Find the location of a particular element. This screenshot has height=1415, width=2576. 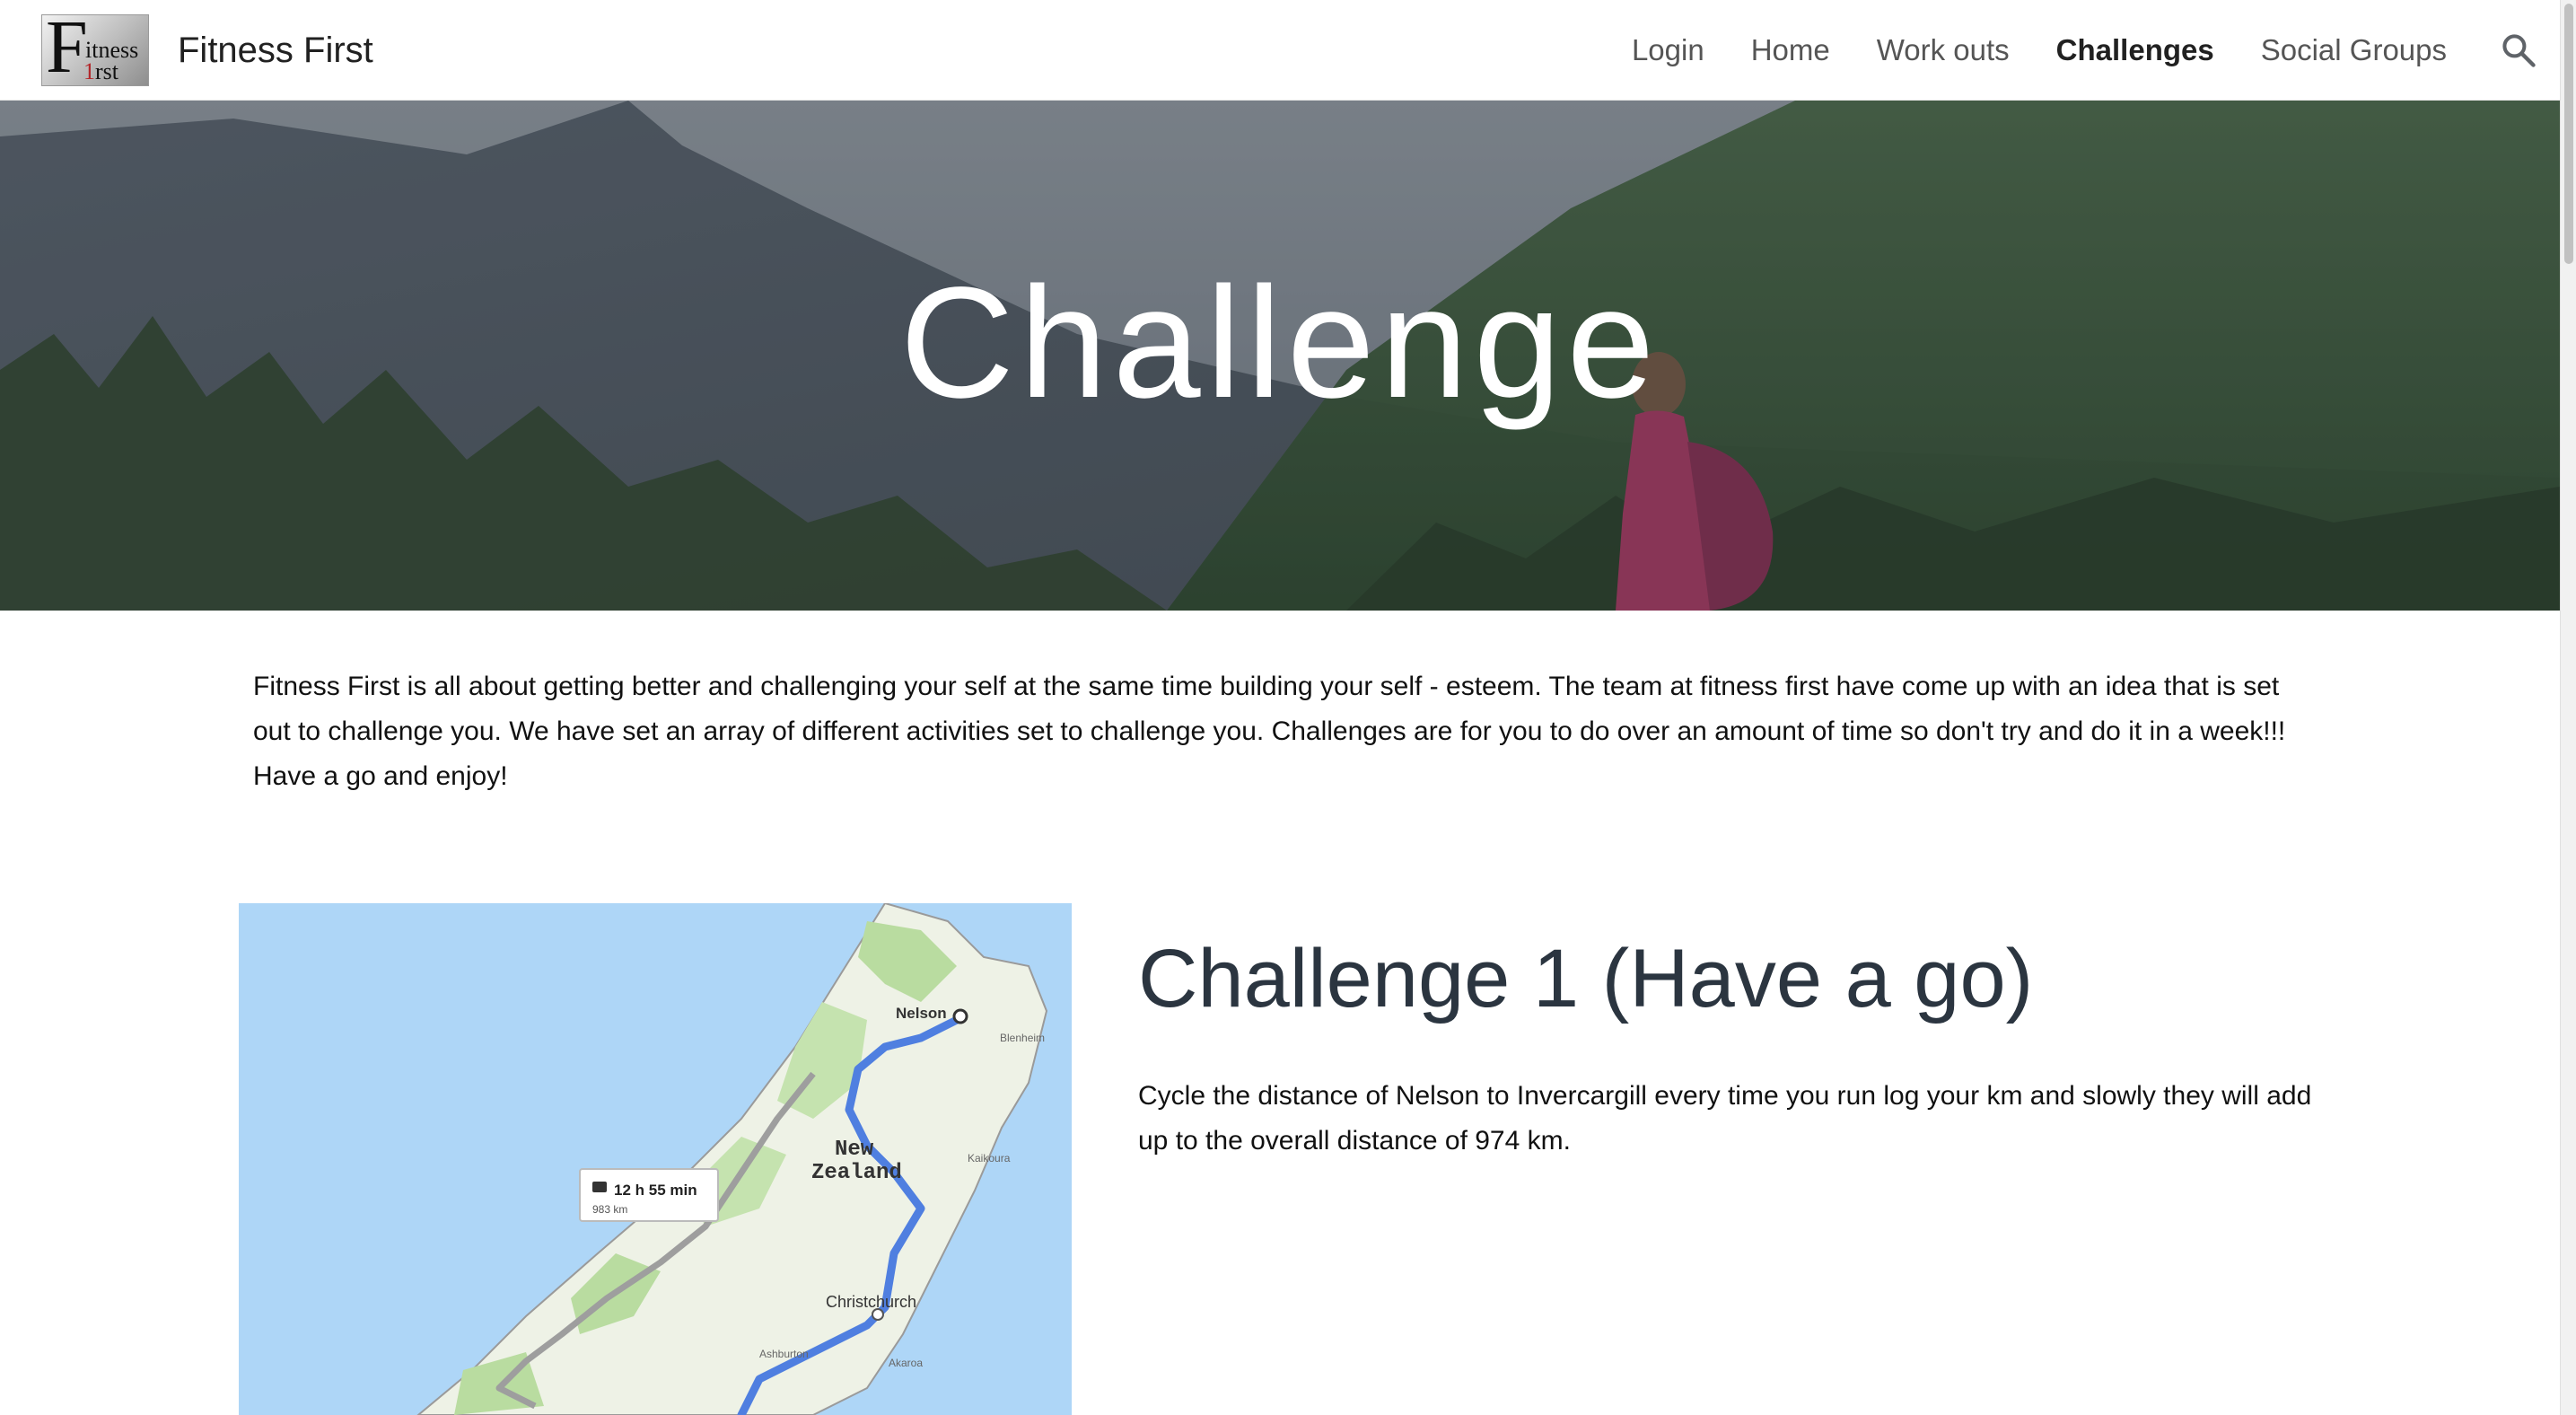

logo-word-2-red: 1 is located at coordinates (89, 71).